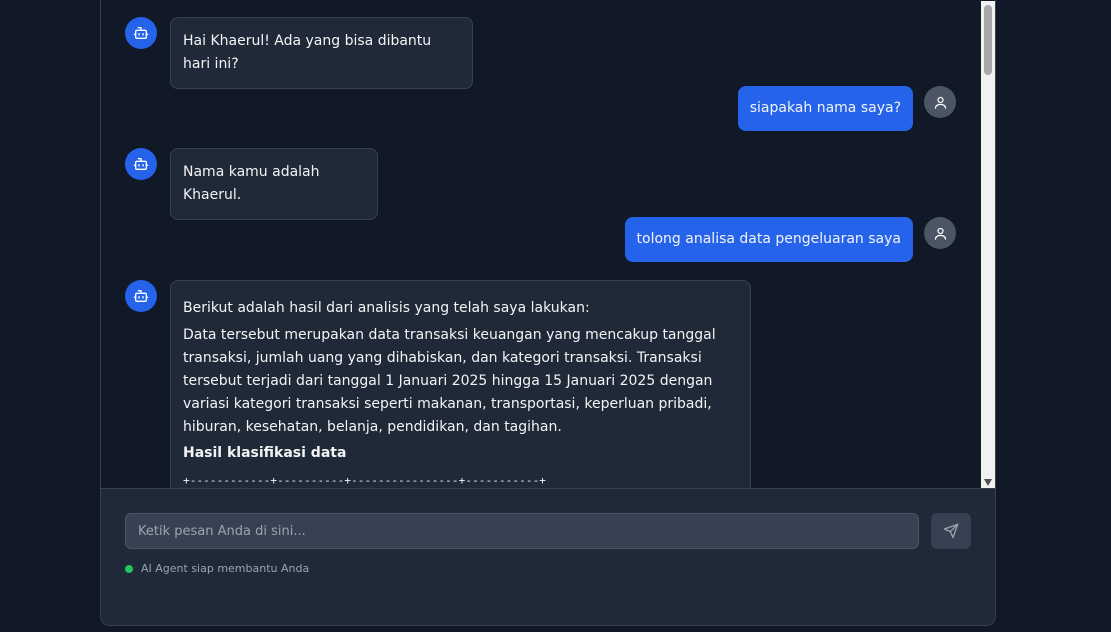 The height and width of the screenshot is (632, 1111). I want to click on send-button, so click(951, 531).